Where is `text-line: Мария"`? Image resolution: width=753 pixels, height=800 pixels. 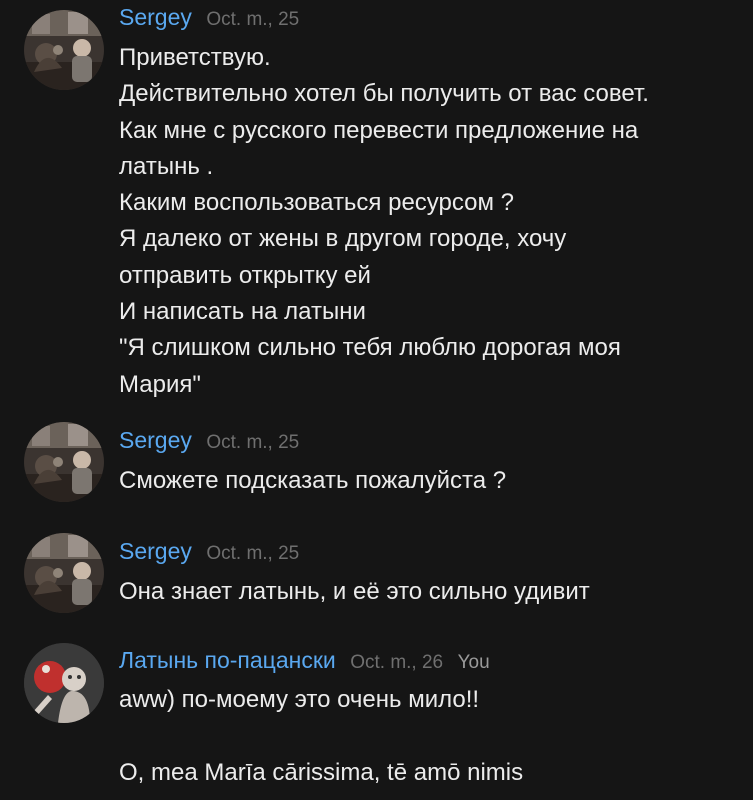 text-line: Мария" is located at coordinates (160, 384).